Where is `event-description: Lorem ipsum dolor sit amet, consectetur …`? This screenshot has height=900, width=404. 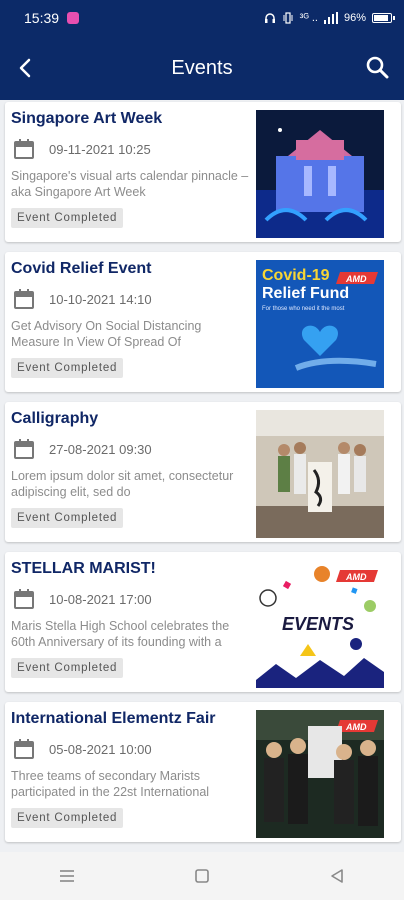
event-description: Lorem ipsum dolor sit amet, consectetur … is located at coordinates (122, 484).